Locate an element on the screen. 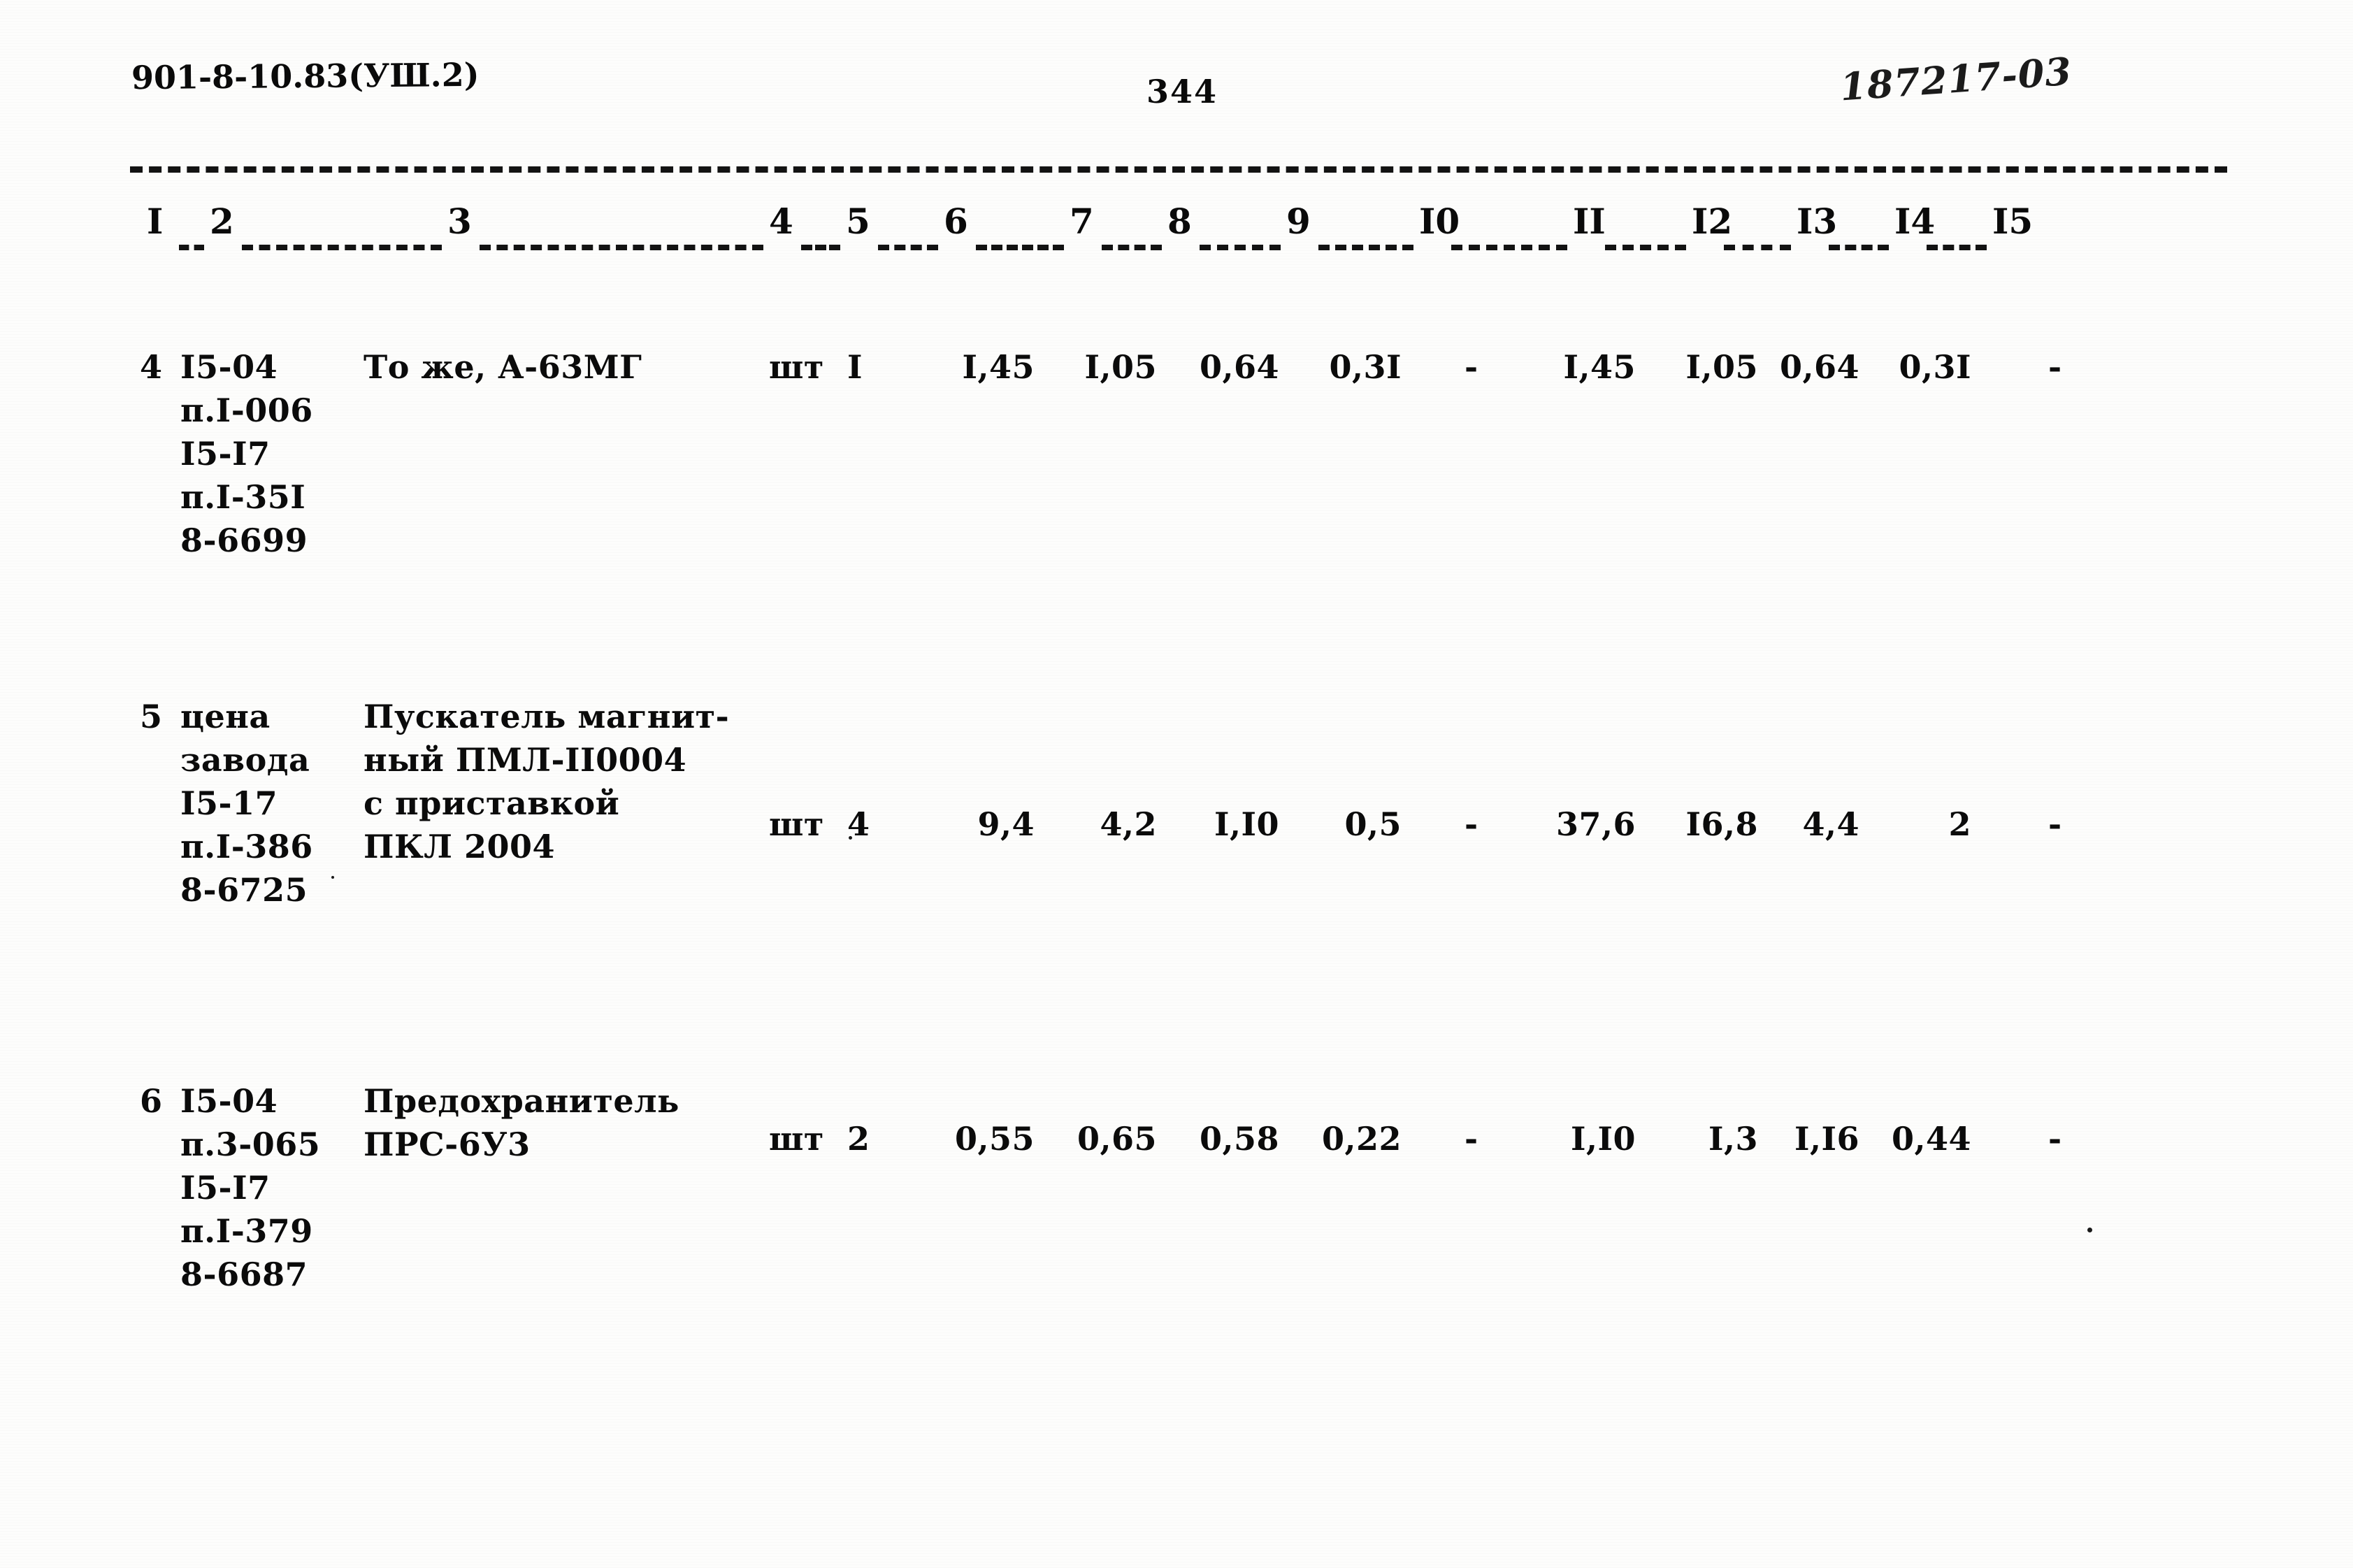 The height and width of the screenshot is (1568, 2353). row-5-value-15: - is located at coordinates (2055, 824).